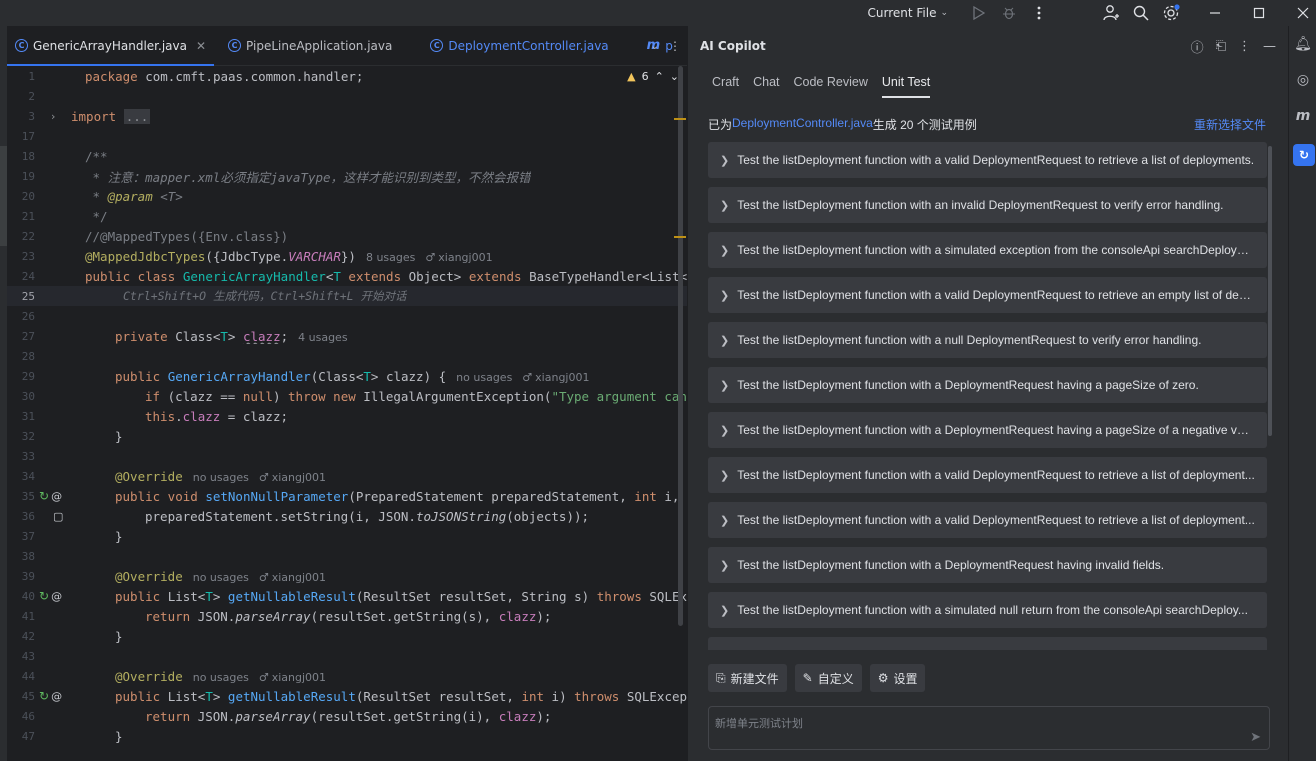 Image resolution: width=1316 pixels, height=761 pixels. What do you see at coordinates (831, 82) in the screenshot?
I see `tab-code-review: Code Review` at bounding box center [831, 82].